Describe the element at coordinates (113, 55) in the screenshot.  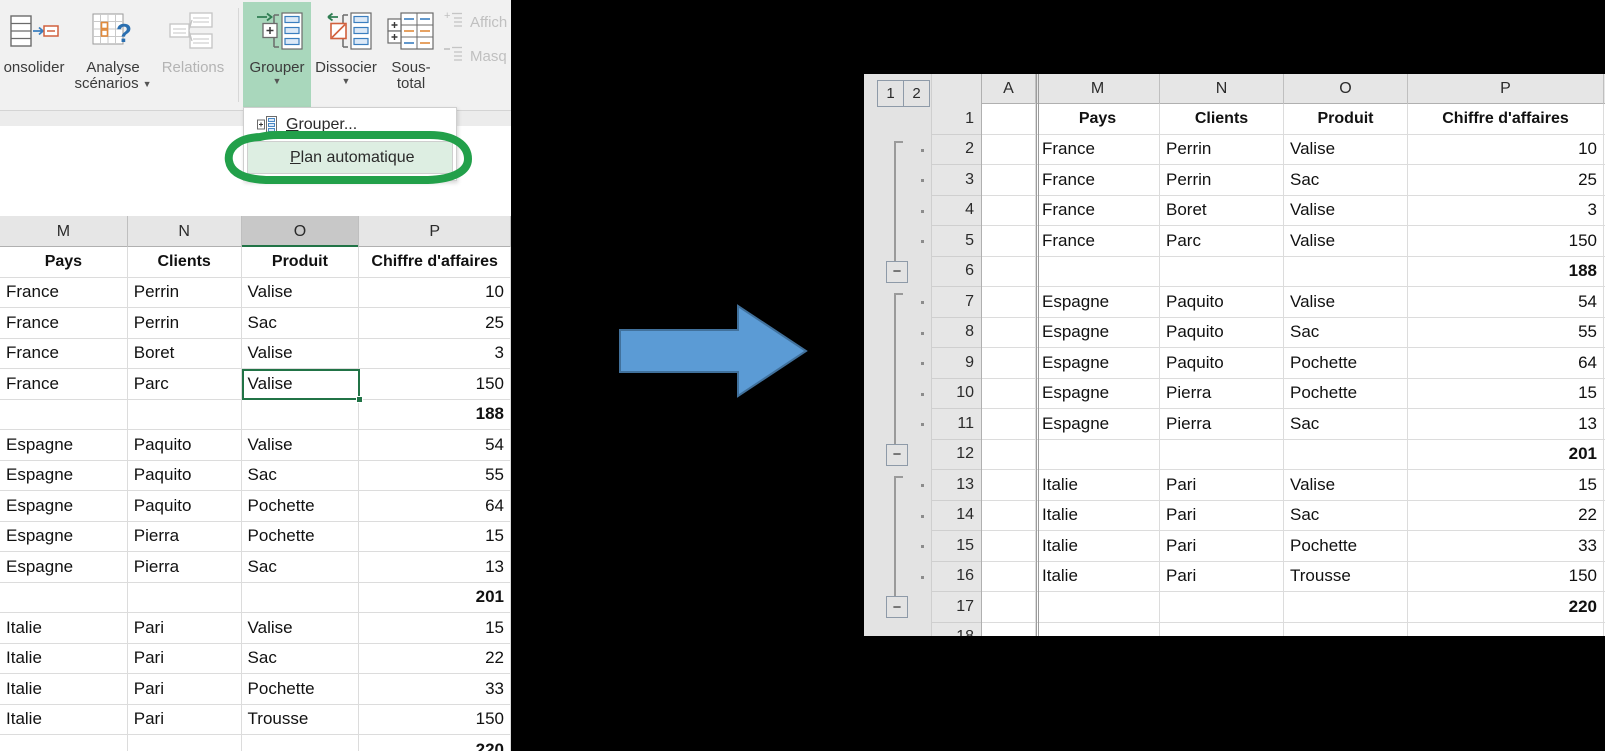
I see `ribbon-button-analyse-scenarios: ? Analyse scénarios ▼` at that location.